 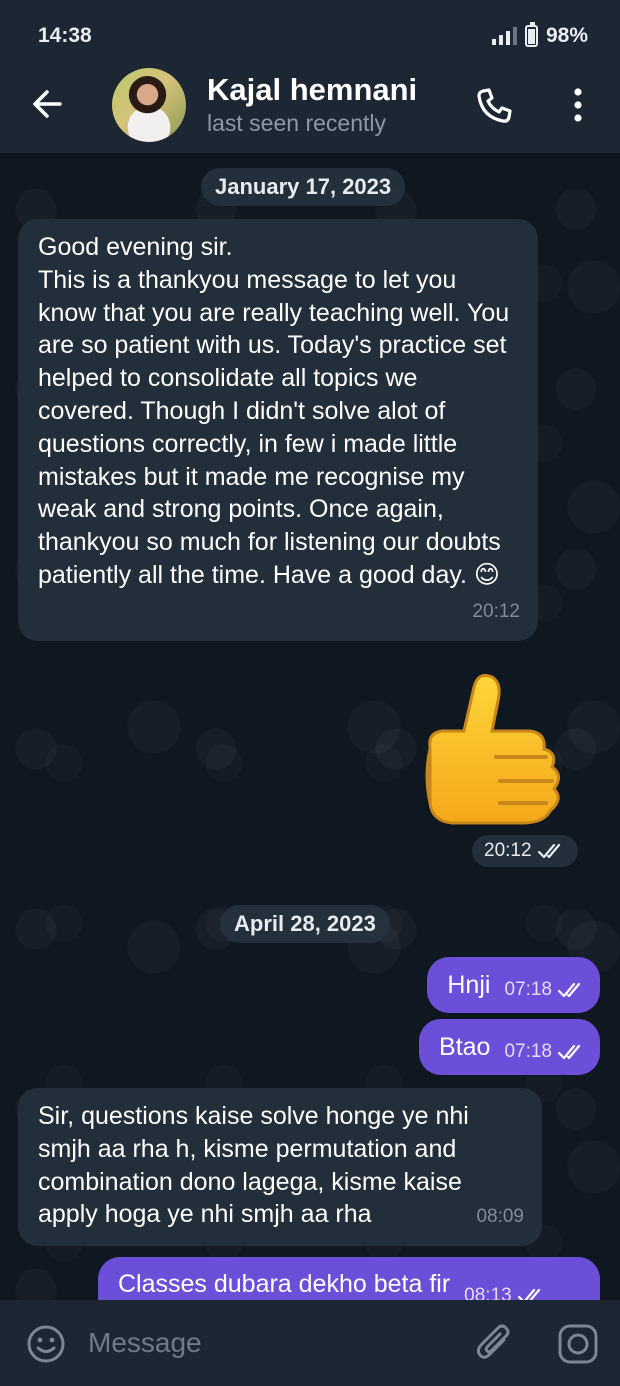 I want to click on contact-name: Kajal hemnani, so click(x=312, y=90).